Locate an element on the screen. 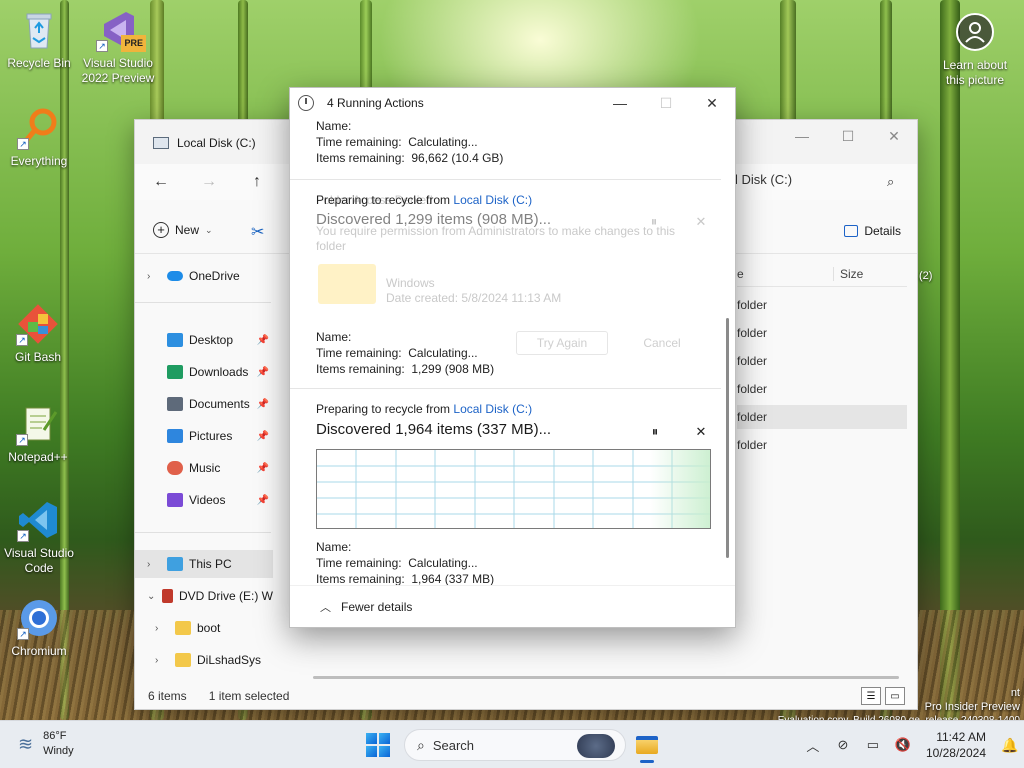 This screenshot has width=1024, height=768. desktop-icon-notepad-plus-plus: ↗ Notepad++ is located at coordinates (39, 433).